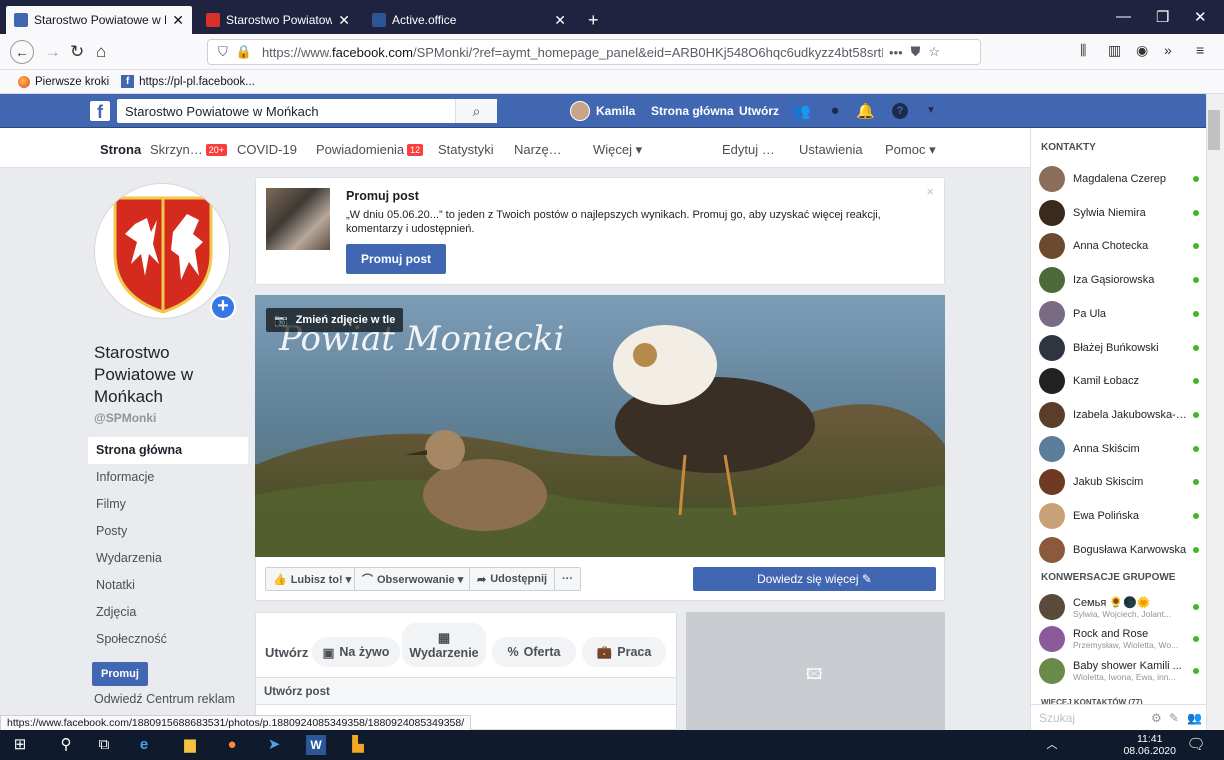  Describe the element at coordinates (274, 745) in the screenshot. I see `app-icon: ➤` at that location.